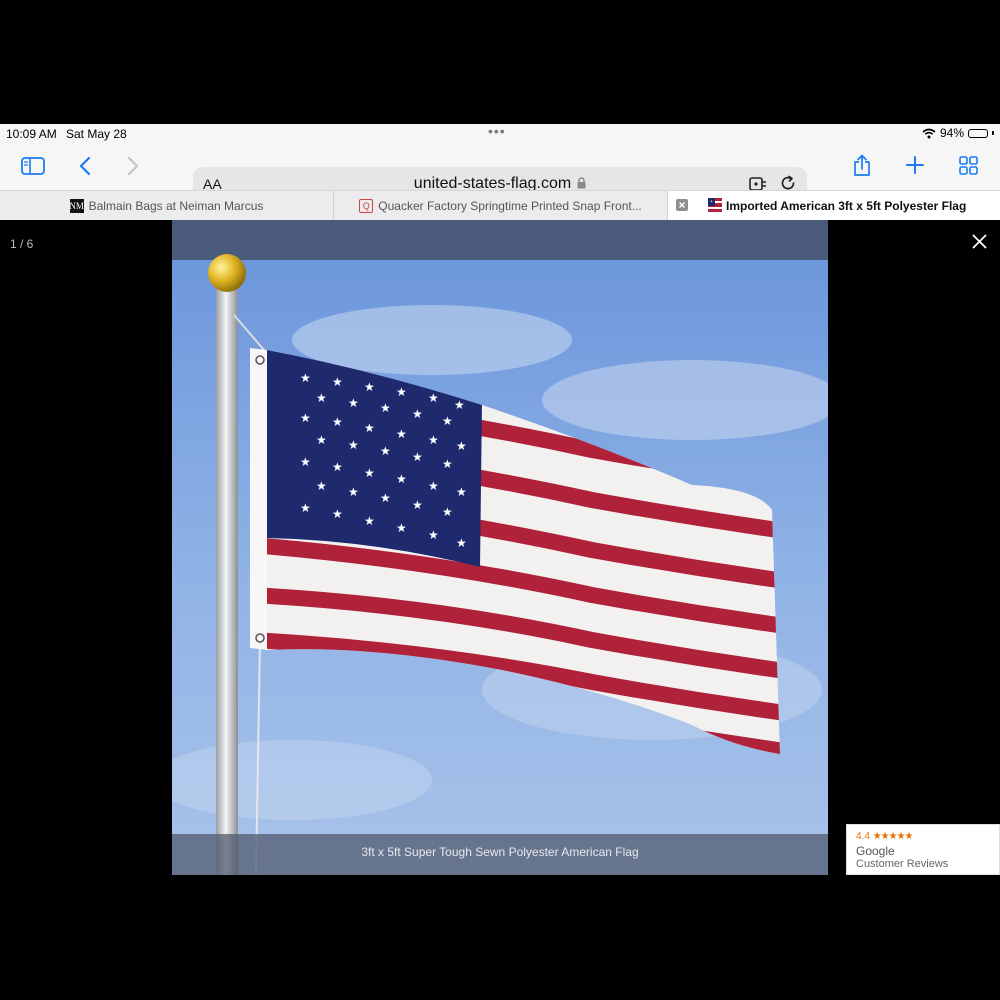 The height and width of the screenshot is (1000, 1000). Describe the element at coordinates (682, 205) in the screenshot. I see `close-tab-icon` at that location.